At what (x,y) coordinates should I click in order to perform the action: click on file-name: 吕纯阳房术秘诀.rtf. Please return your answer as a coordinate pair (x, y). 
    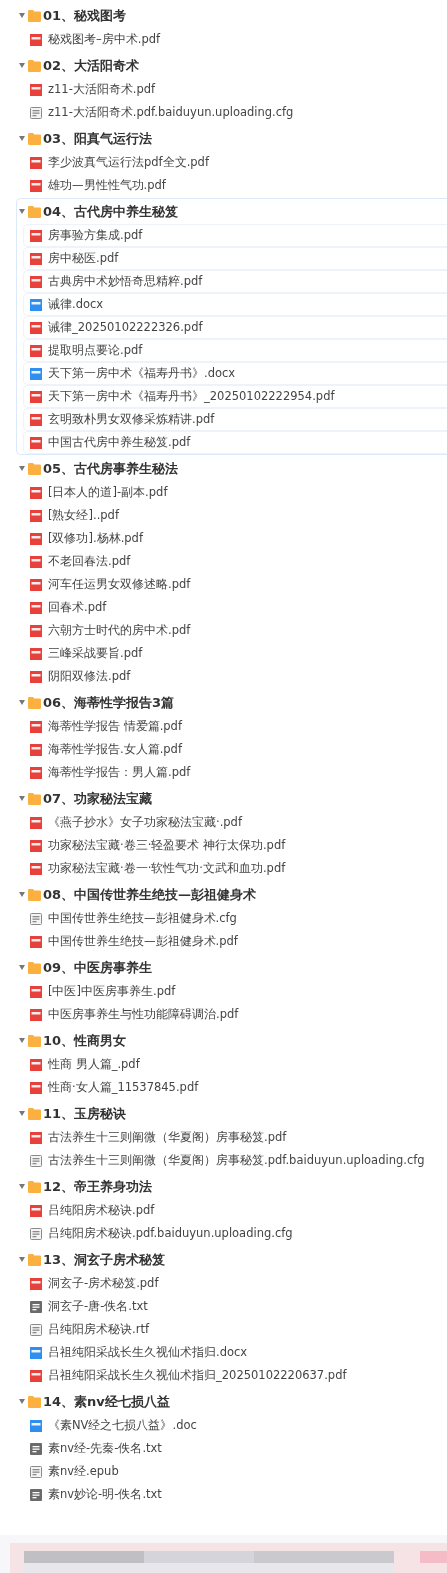
    Looking at the image, I should click on (98, 1329).